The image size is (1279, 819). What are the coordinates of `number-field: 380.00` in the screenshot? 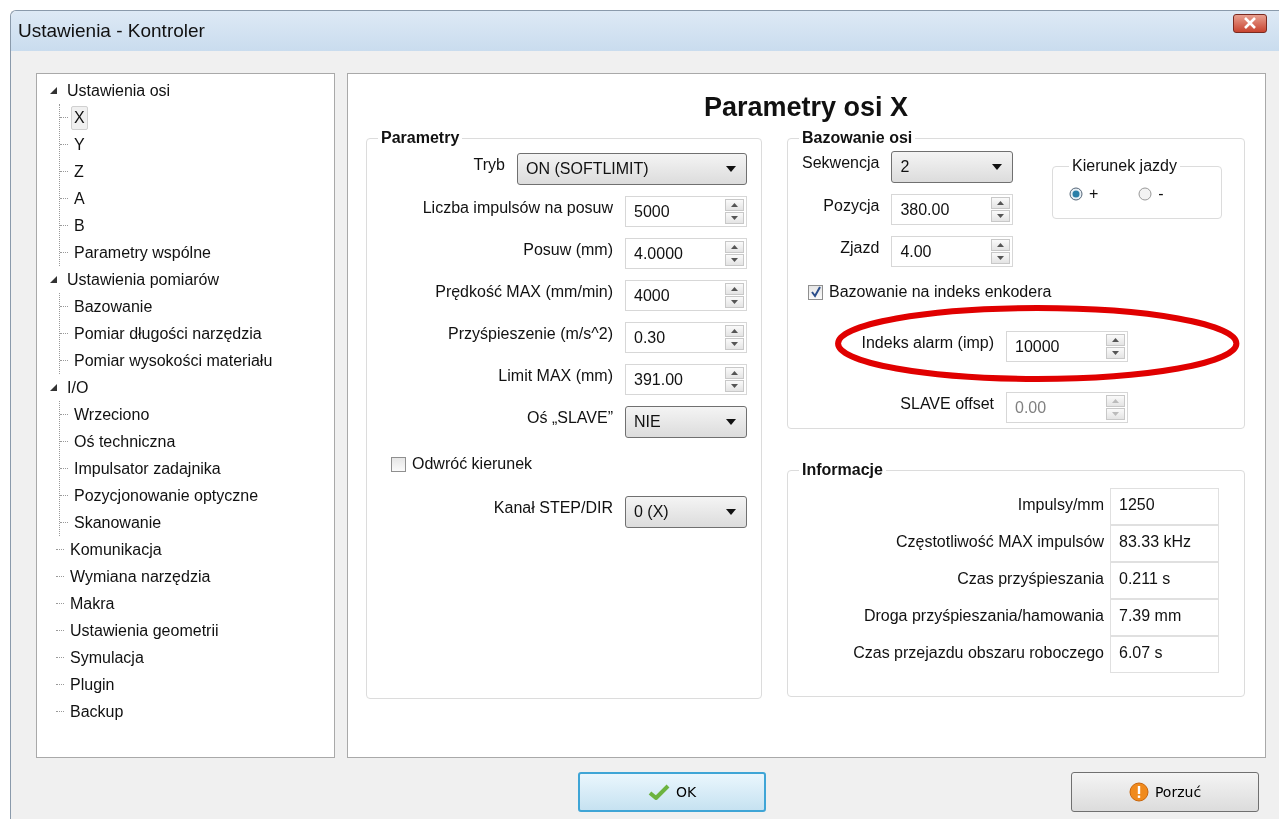 It's located at (952, 209).